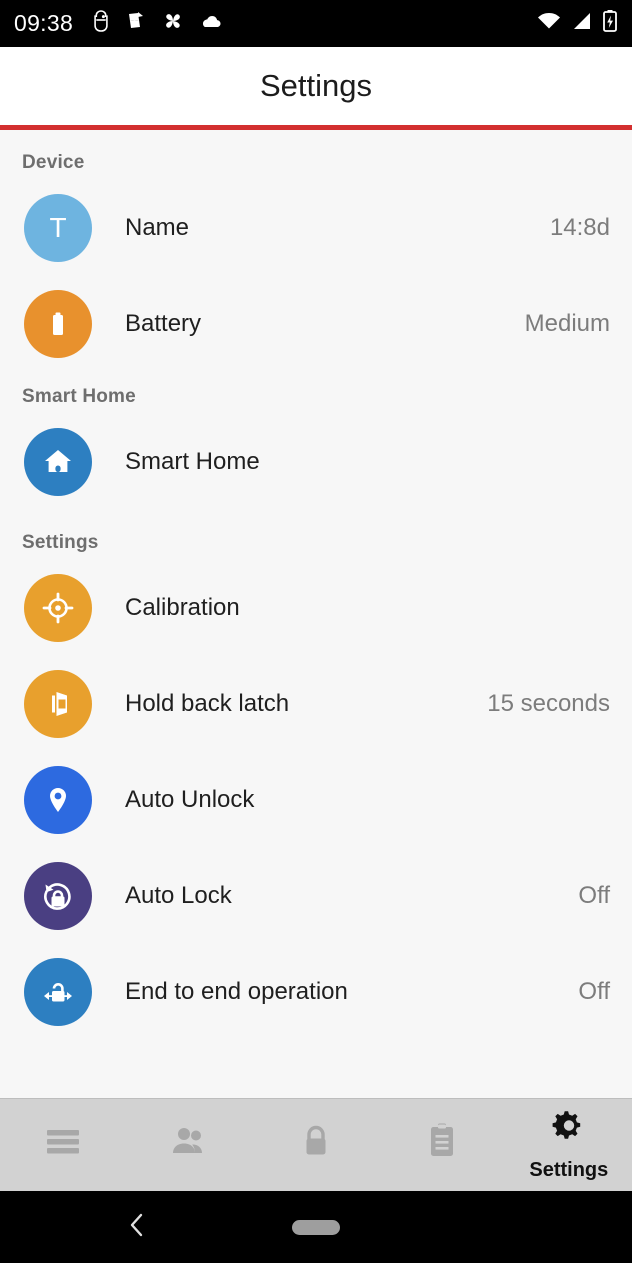 The height and width of the screenshot is (1263, 632). Describe the element at coordinates (567, 323) in the screenshot. I see `settings-row-value: Medium` at that location.